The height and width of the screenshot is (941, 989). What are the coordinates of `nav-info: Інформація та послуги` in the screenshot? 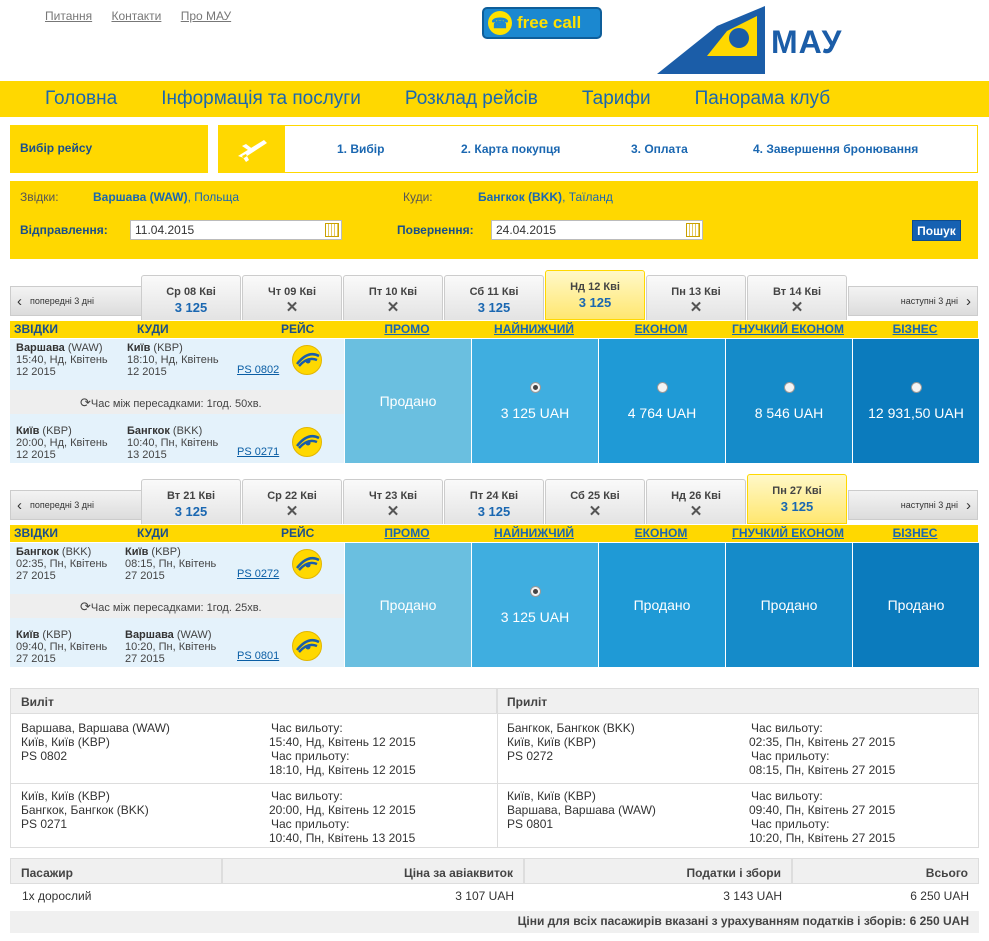 It's located at (261, 99).